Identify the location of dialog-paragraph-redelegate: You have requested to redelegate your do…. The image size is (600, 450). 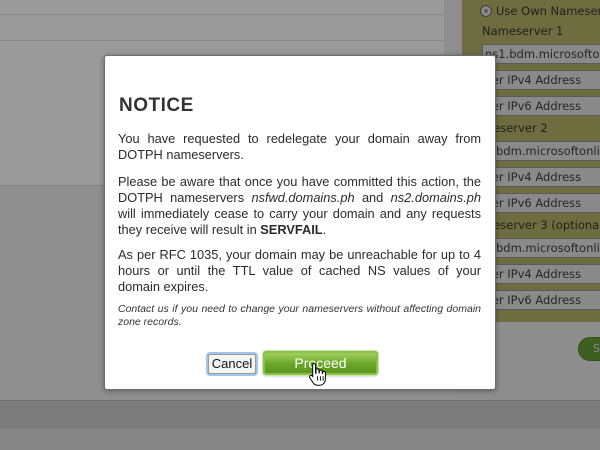
(299, 146).